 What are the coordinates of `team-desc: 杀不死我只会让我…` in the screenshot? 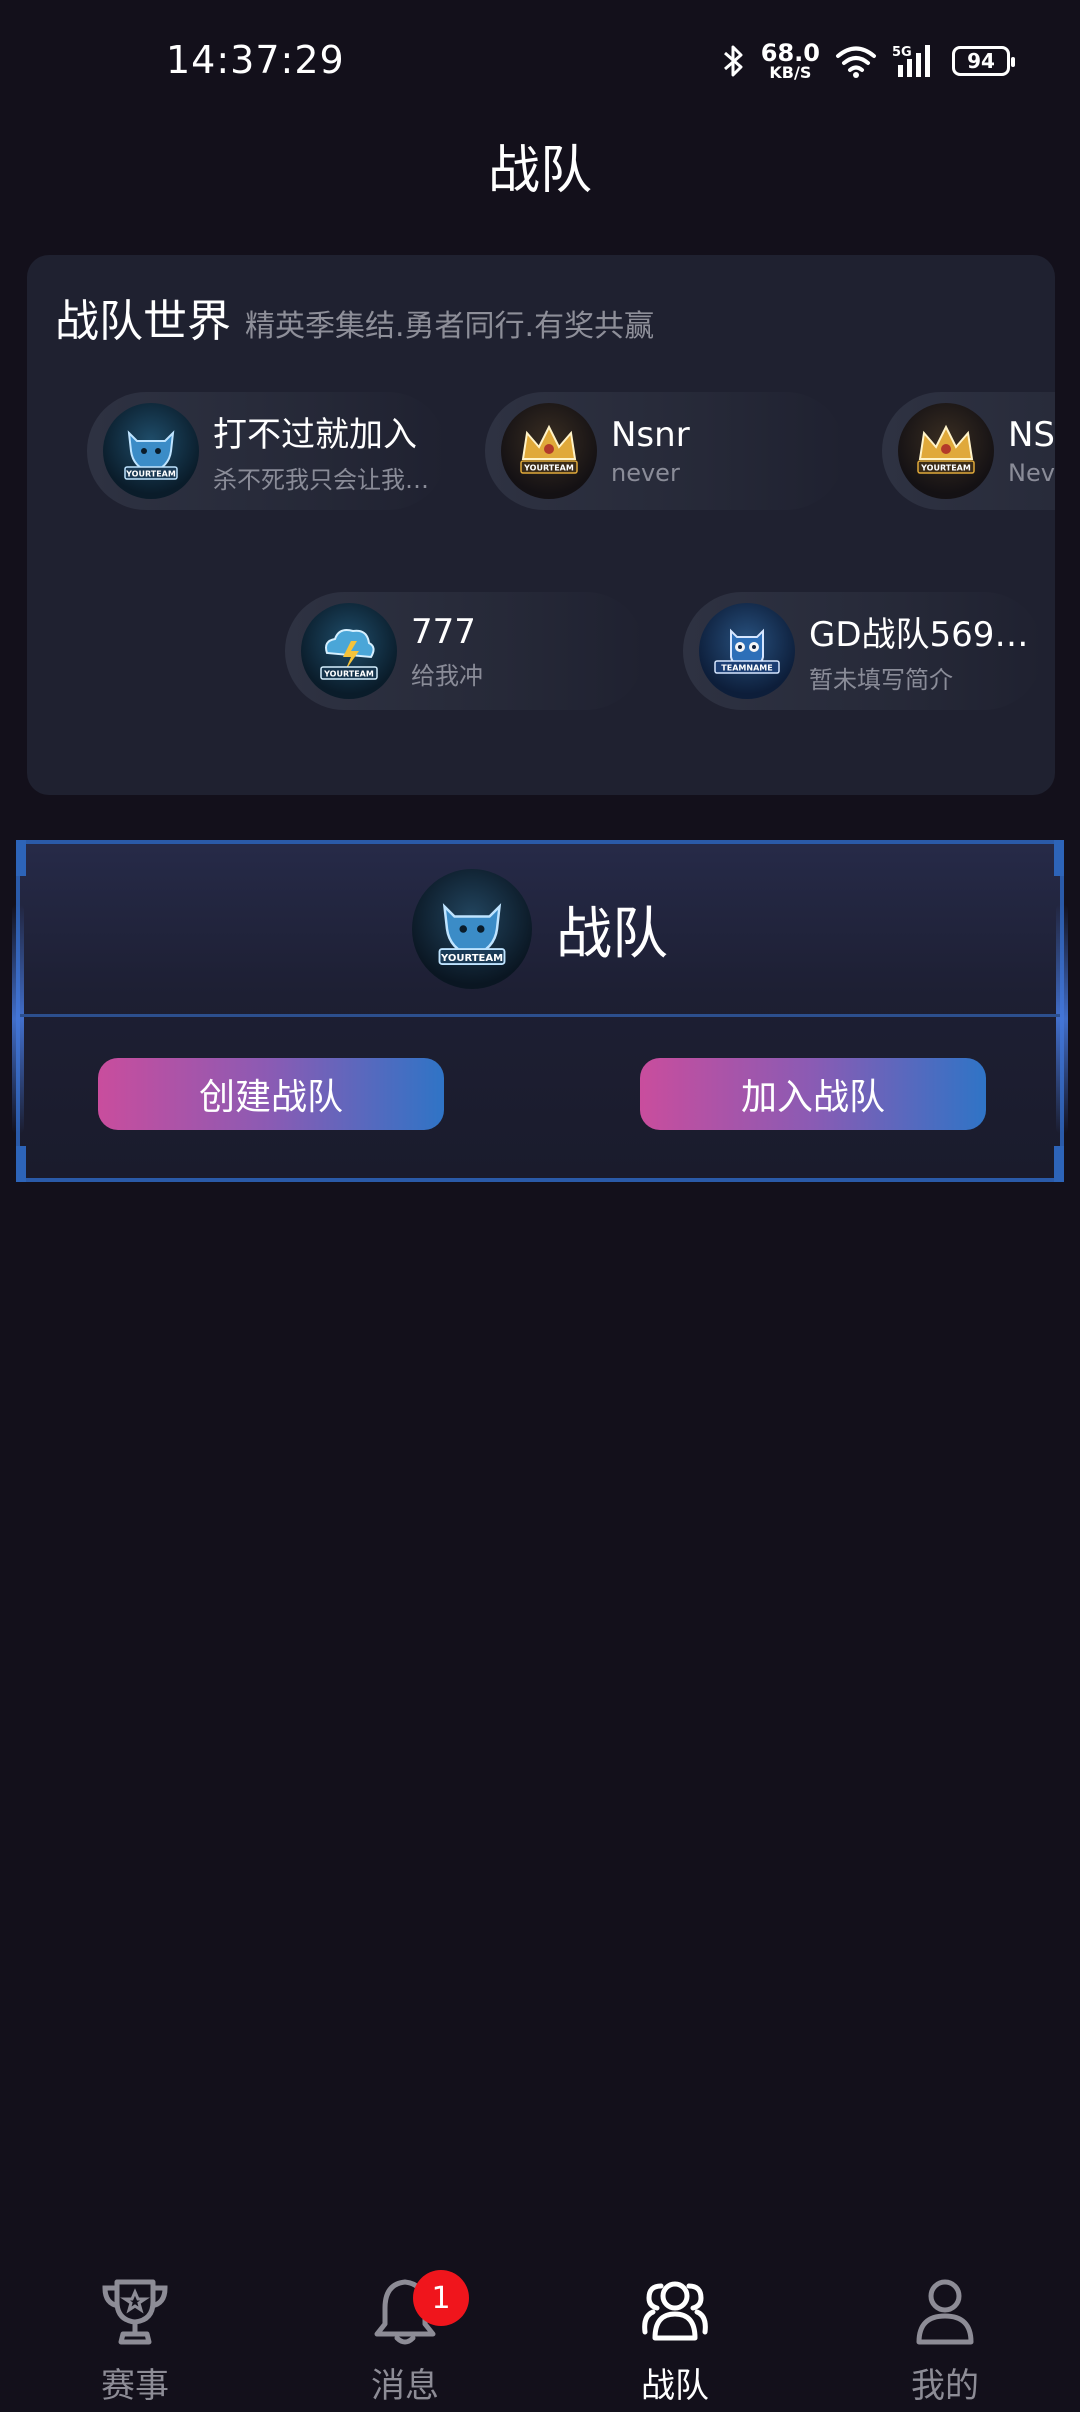 It's located at (321, 480).